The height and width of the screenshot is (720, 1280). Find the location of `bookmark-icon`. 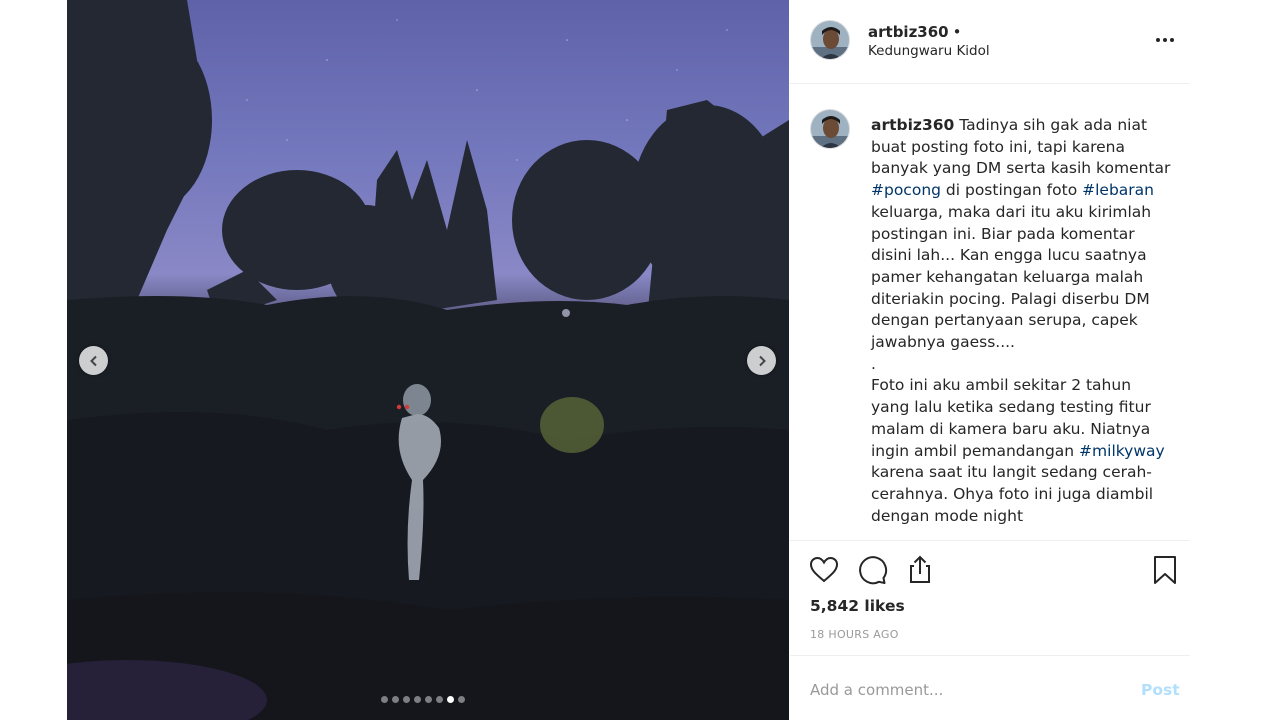

bookmark-icon is located at coordinates (1165, 570).